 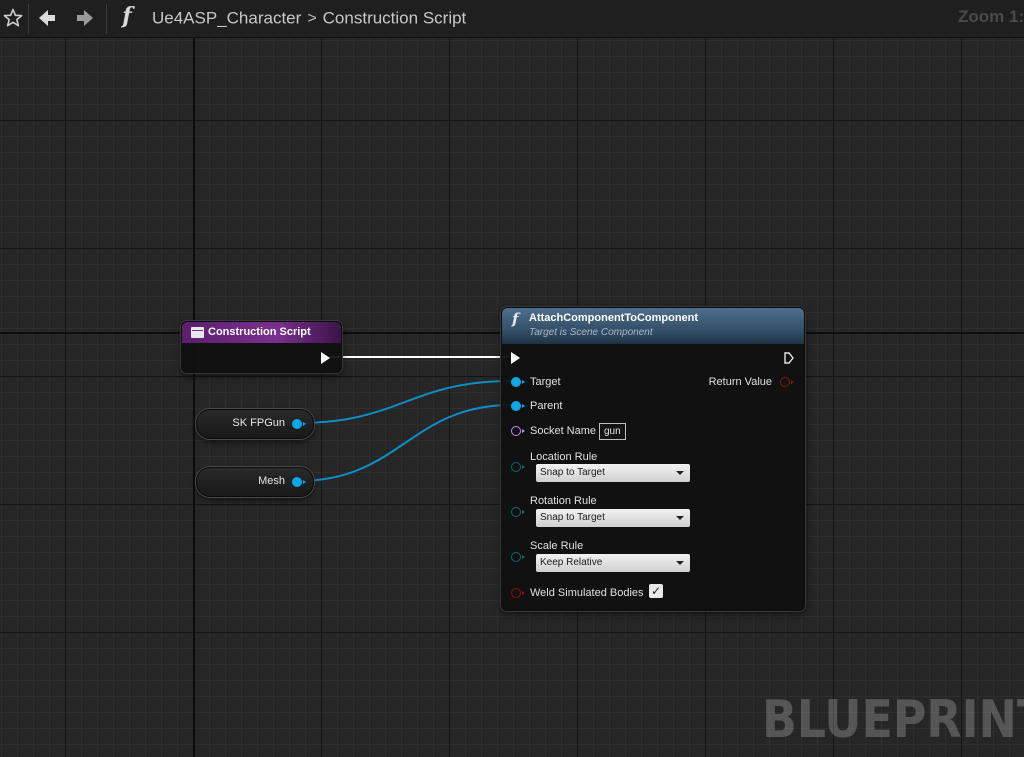 What do you see at coordinates (591, 332) in the screenshot?
I see `attach-component-subtitle: Target is Scene Component` at bounding box center [591, 332].